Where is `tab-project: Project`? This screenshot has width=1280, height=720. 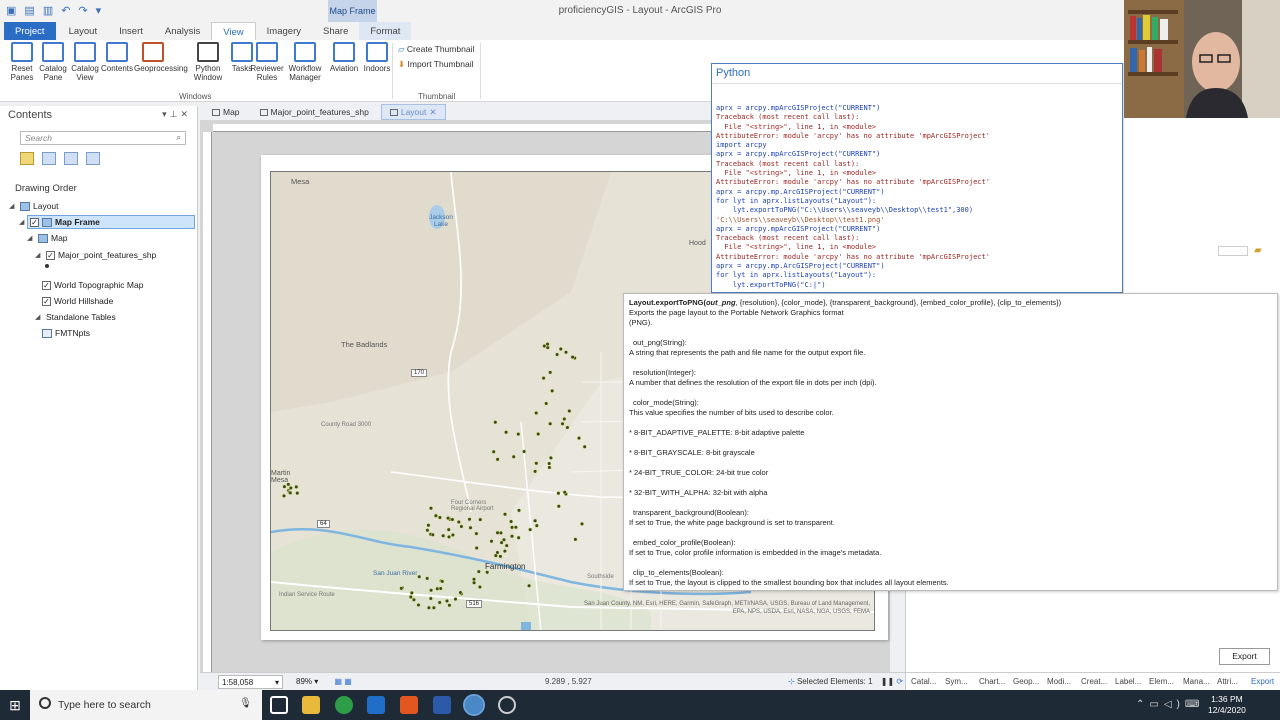 tab-project: Project is located at coordinates (30, 31).